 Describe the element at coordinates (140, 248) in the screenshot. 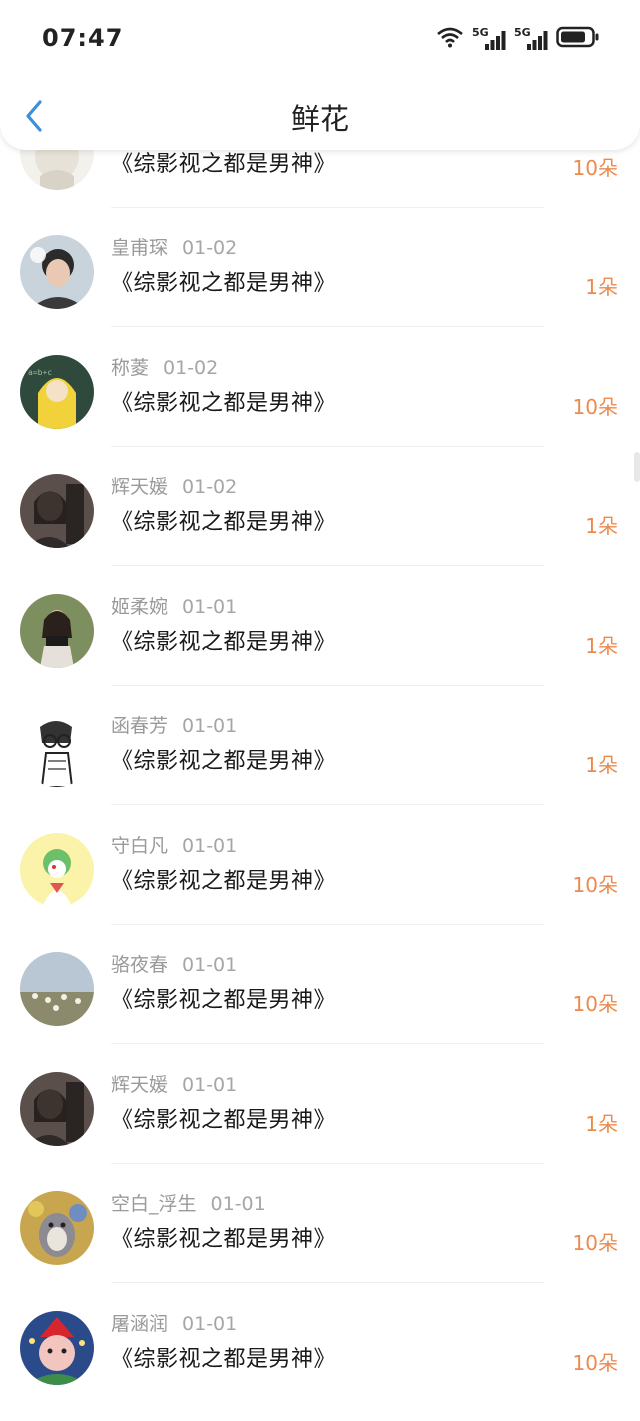

I see `user-name: 皇甫琛` at that location.